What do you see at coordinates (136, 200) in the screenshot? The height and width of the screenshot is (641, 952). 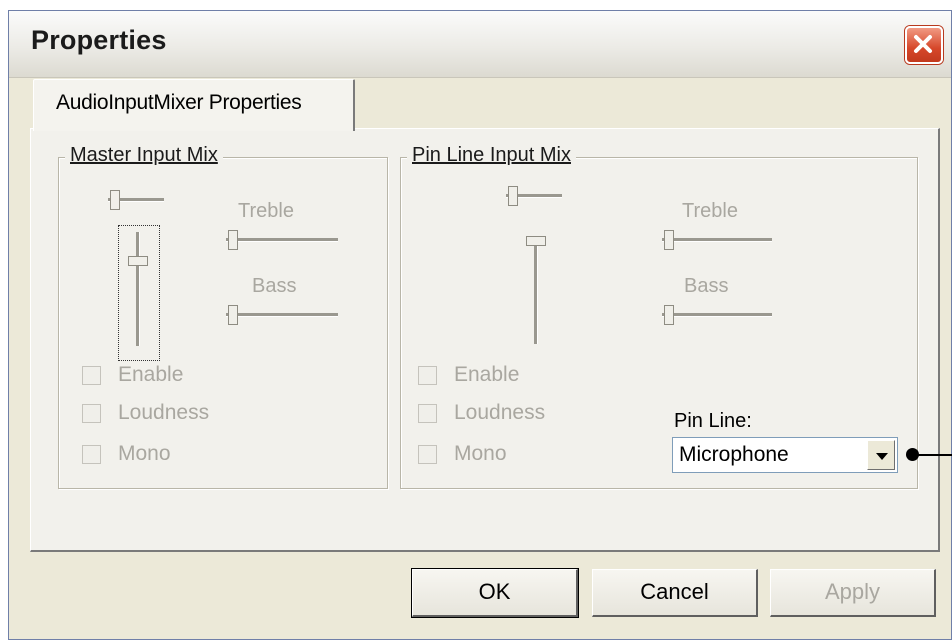 I see `master-balance-slider` at bounding box center [136, 200].